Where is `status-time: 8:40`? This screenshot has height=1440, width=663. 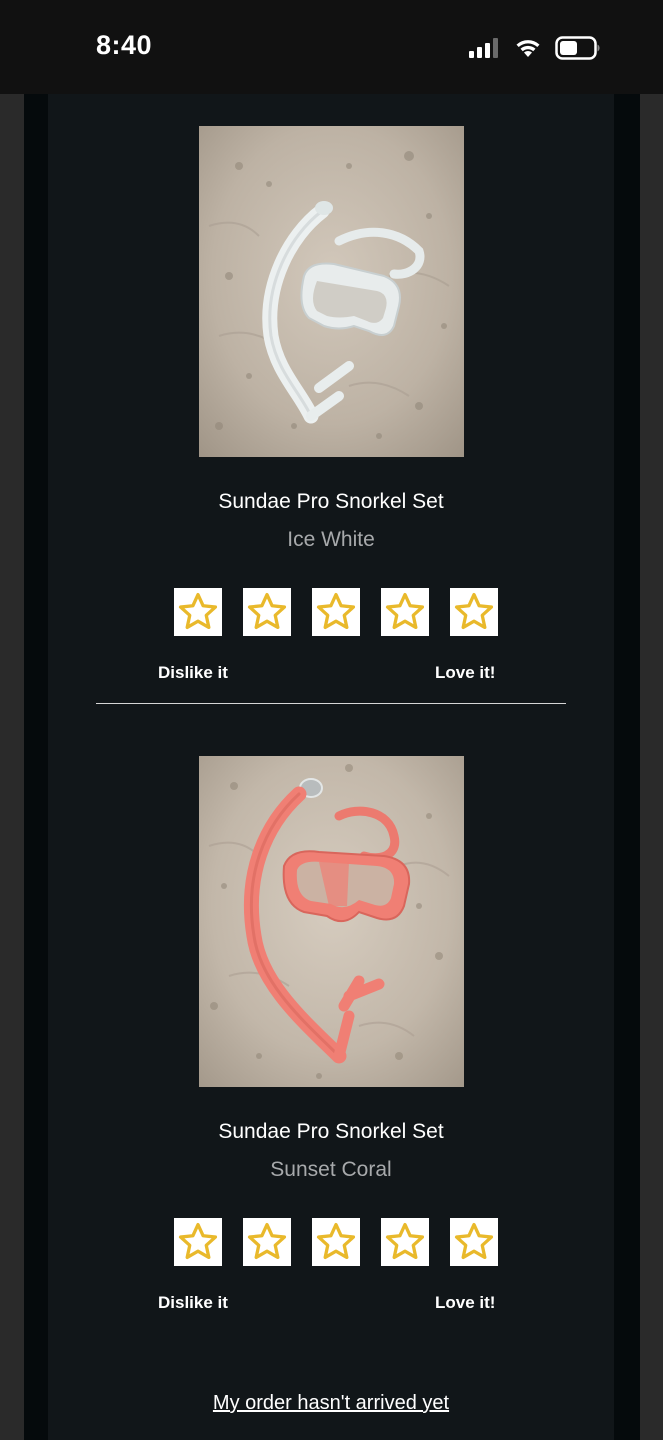
status-time: 8:40 is located at coordinates (124, 45).